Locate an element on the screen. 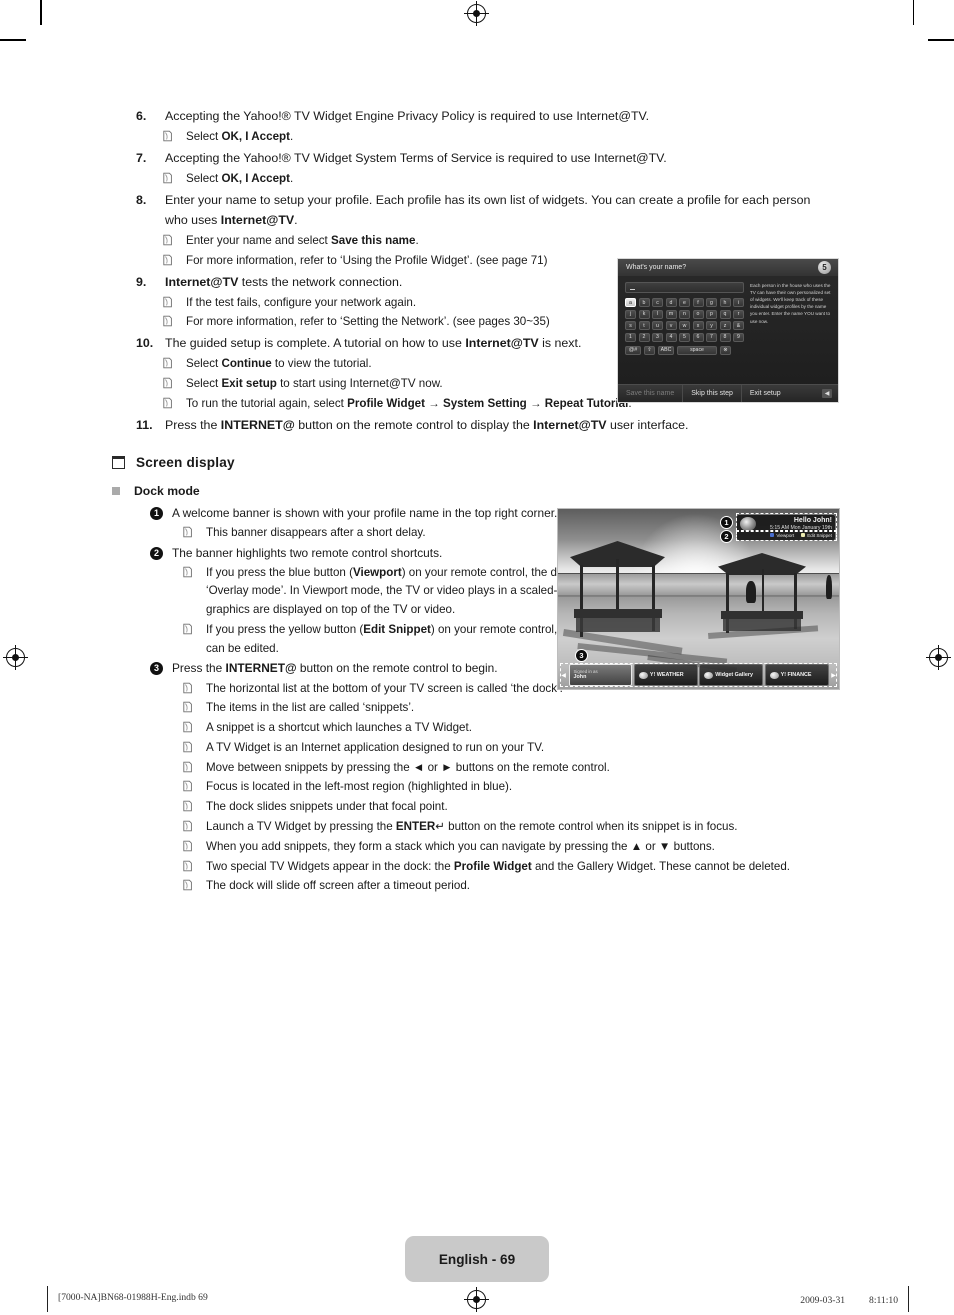 This screenshot has width=954, height=1315. space-key: space is located at coordinates (697, 350).